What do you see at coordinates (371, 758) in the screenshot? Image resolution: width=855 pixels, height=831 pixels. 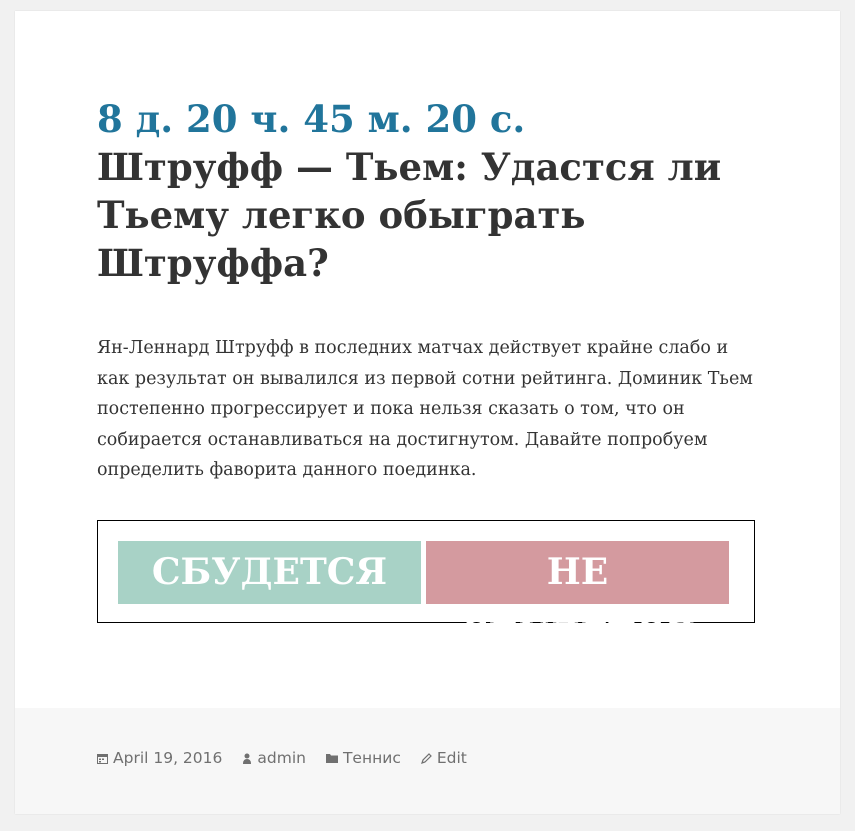 I see `post-category: Теннис` at bounding box center [371, 758].